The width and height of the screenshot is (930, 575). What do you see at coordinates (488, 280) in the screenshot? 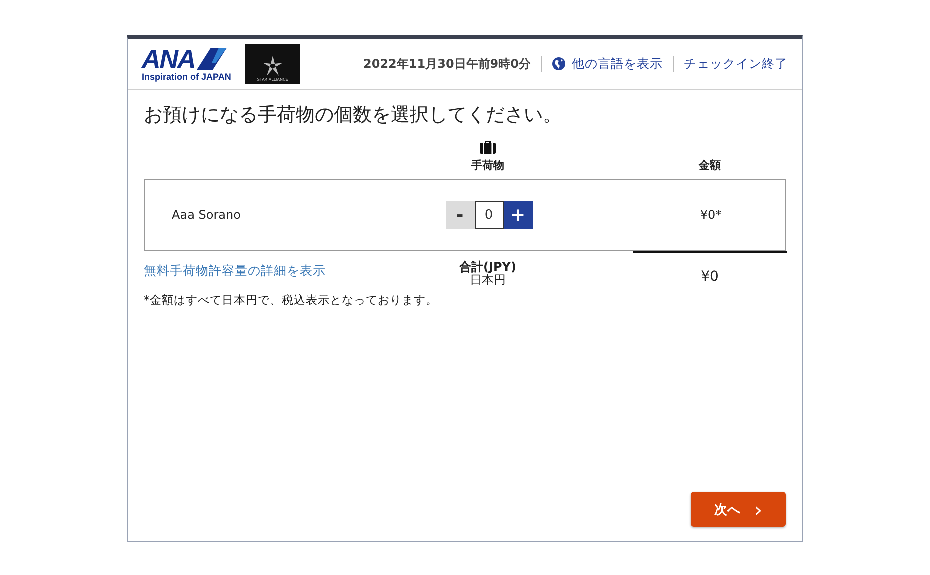
I see `currency-text: 日本円` at bounding box center [488, 280].